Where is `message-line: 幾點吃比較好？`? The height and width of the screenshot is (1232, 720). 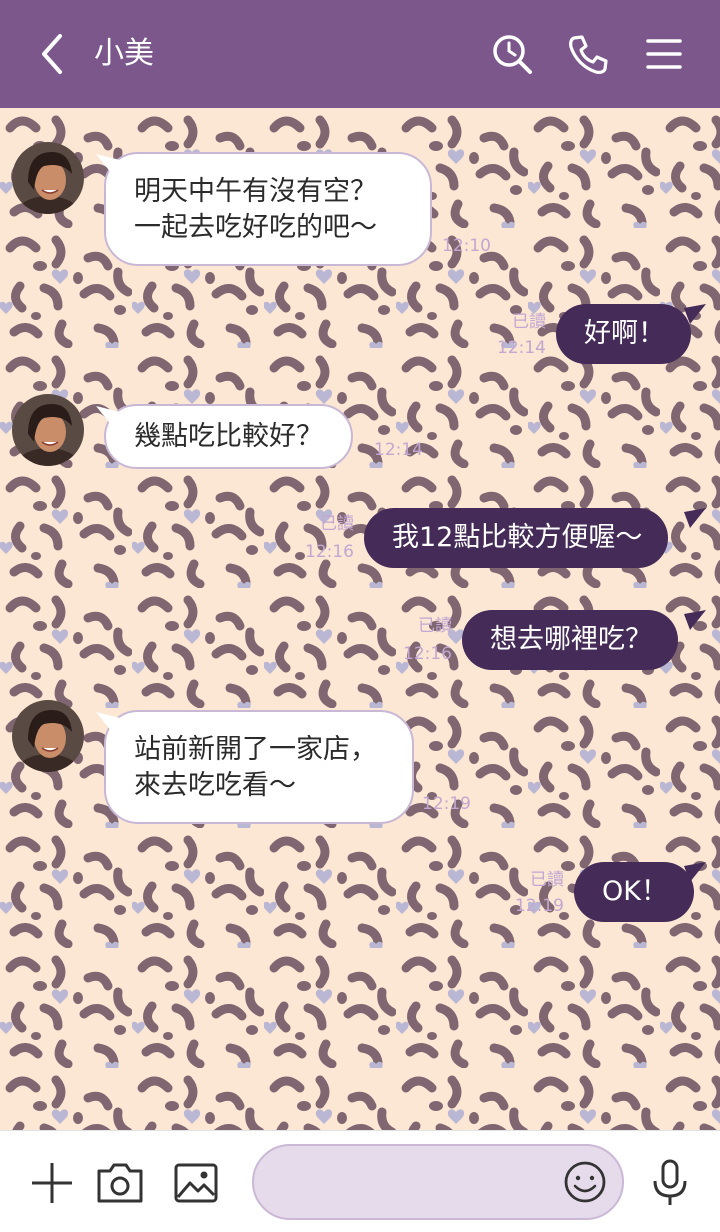 message-line: 幾點吃比較好？ is located at coordinates (228, 436).